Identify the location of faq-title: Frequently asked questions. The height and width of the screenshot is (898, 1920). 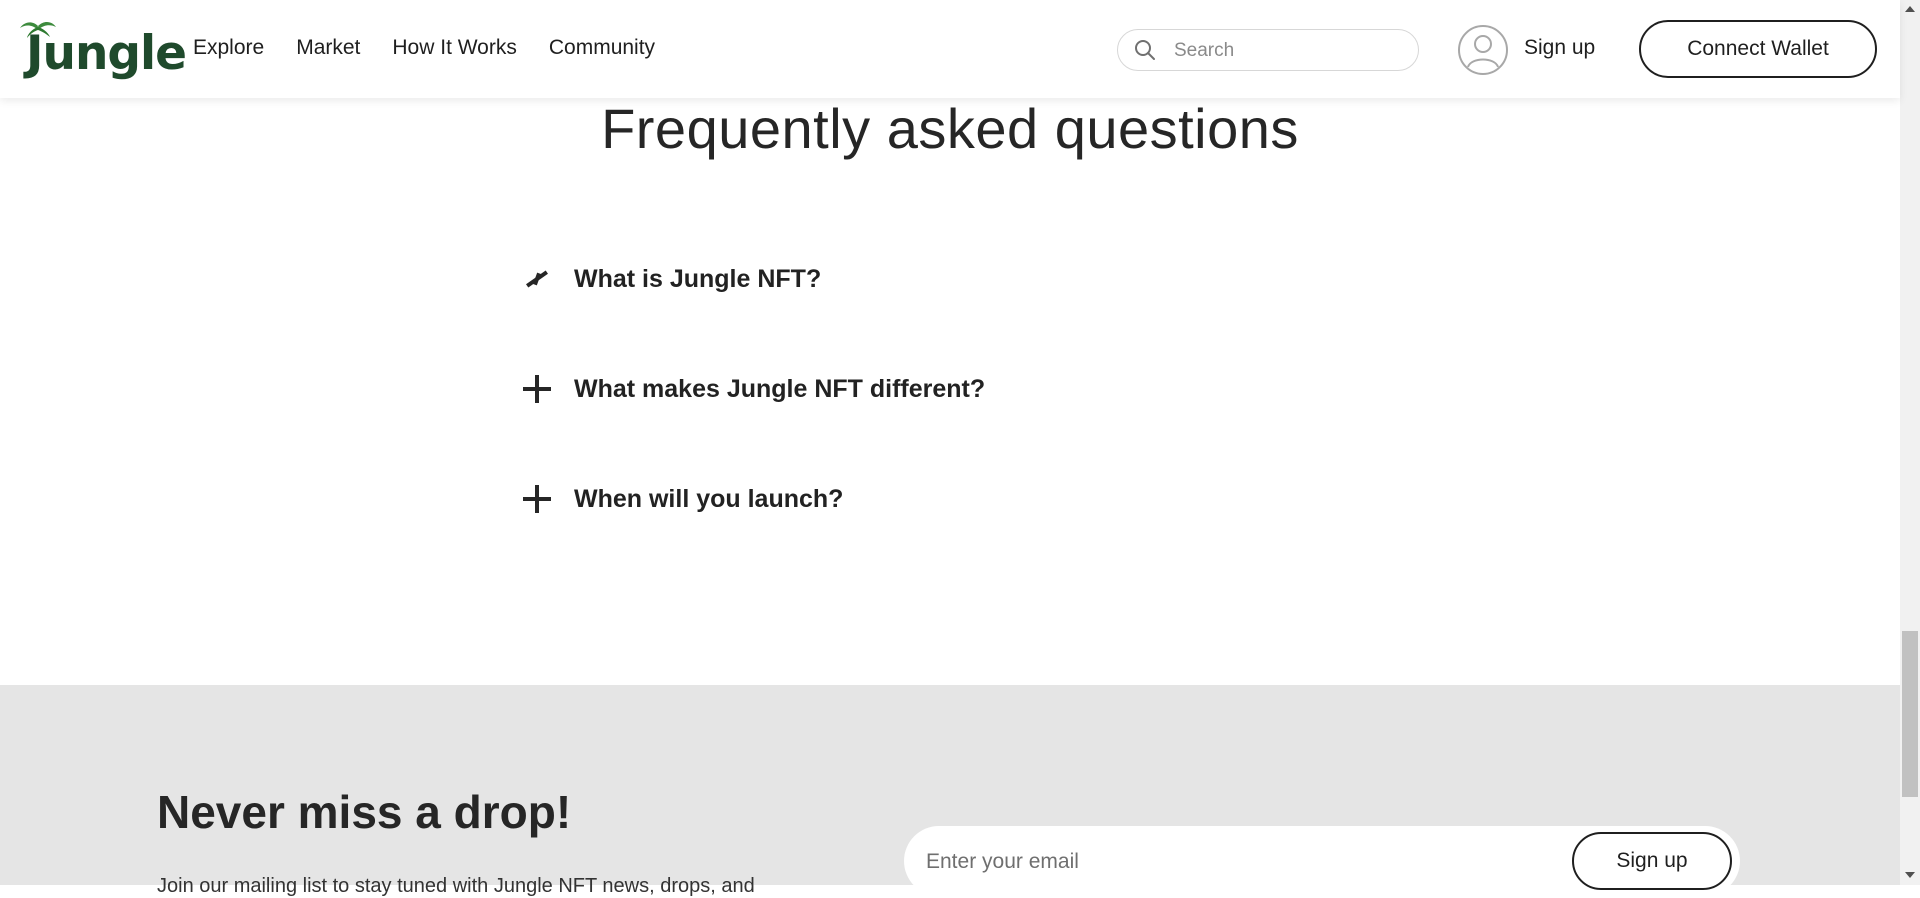
(950, 128).